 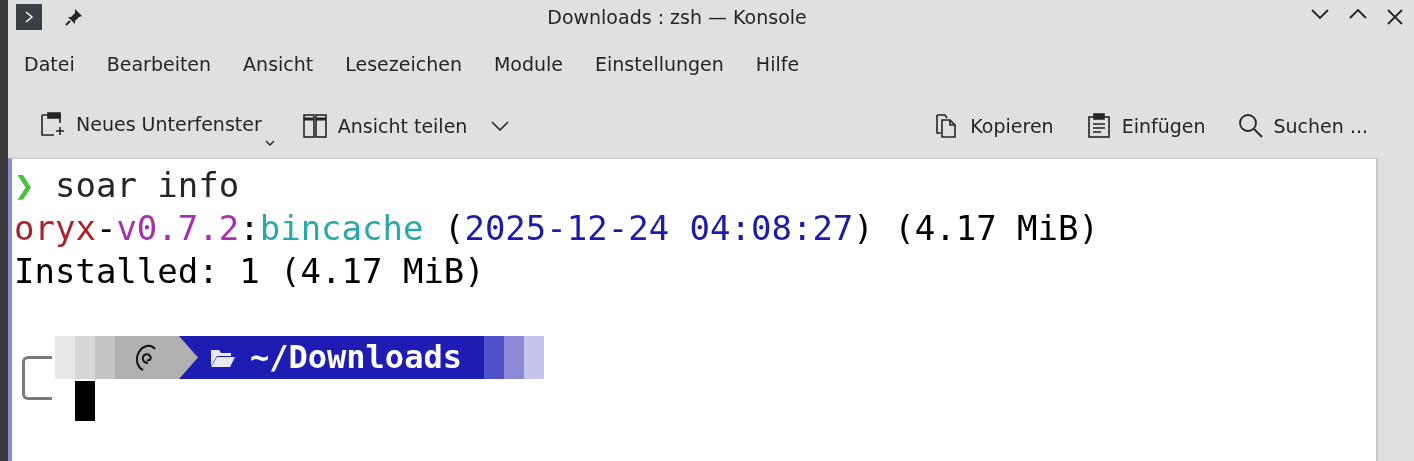 What do you see at coordinates (127, 185) in the screenshot?
I see `terminal-line: ❯ soar info` at bounding box center [127, 185].